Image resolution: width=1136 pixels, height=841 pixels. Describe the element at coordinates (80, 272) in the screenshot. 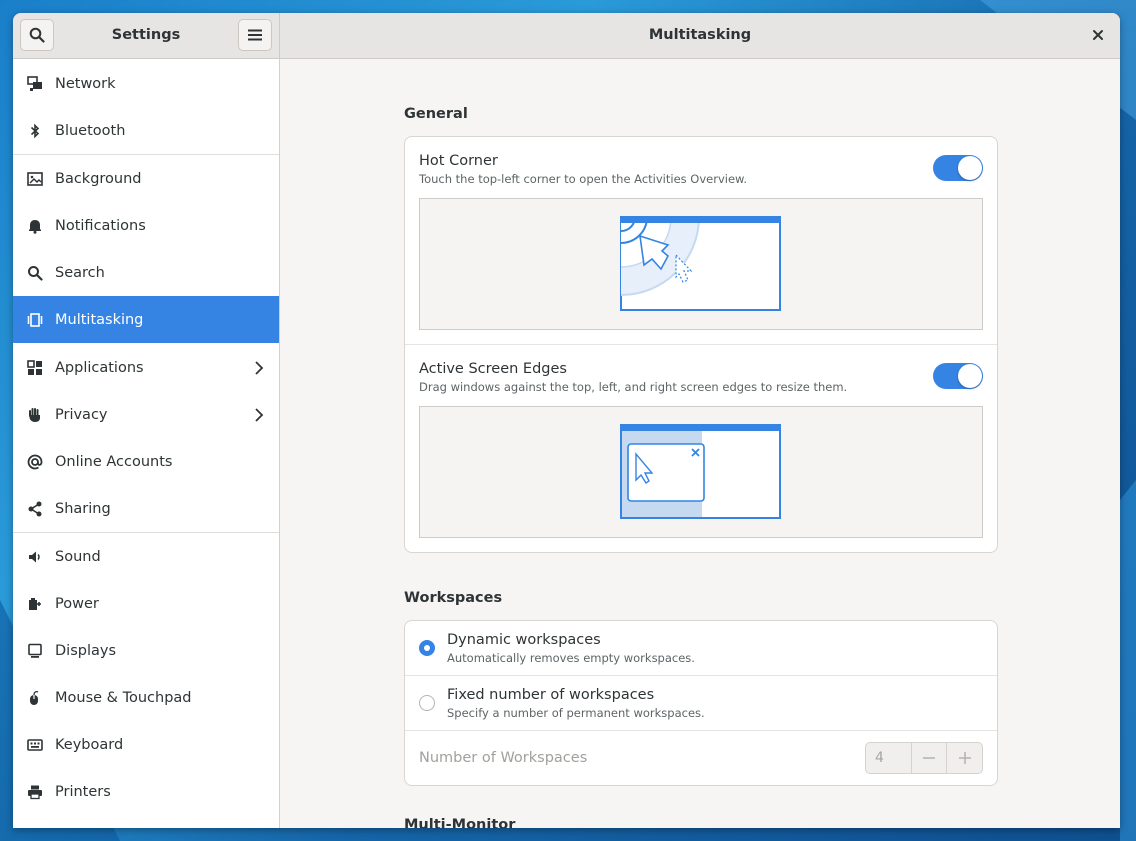

I see `sidebar-item-label: Search` at that location.